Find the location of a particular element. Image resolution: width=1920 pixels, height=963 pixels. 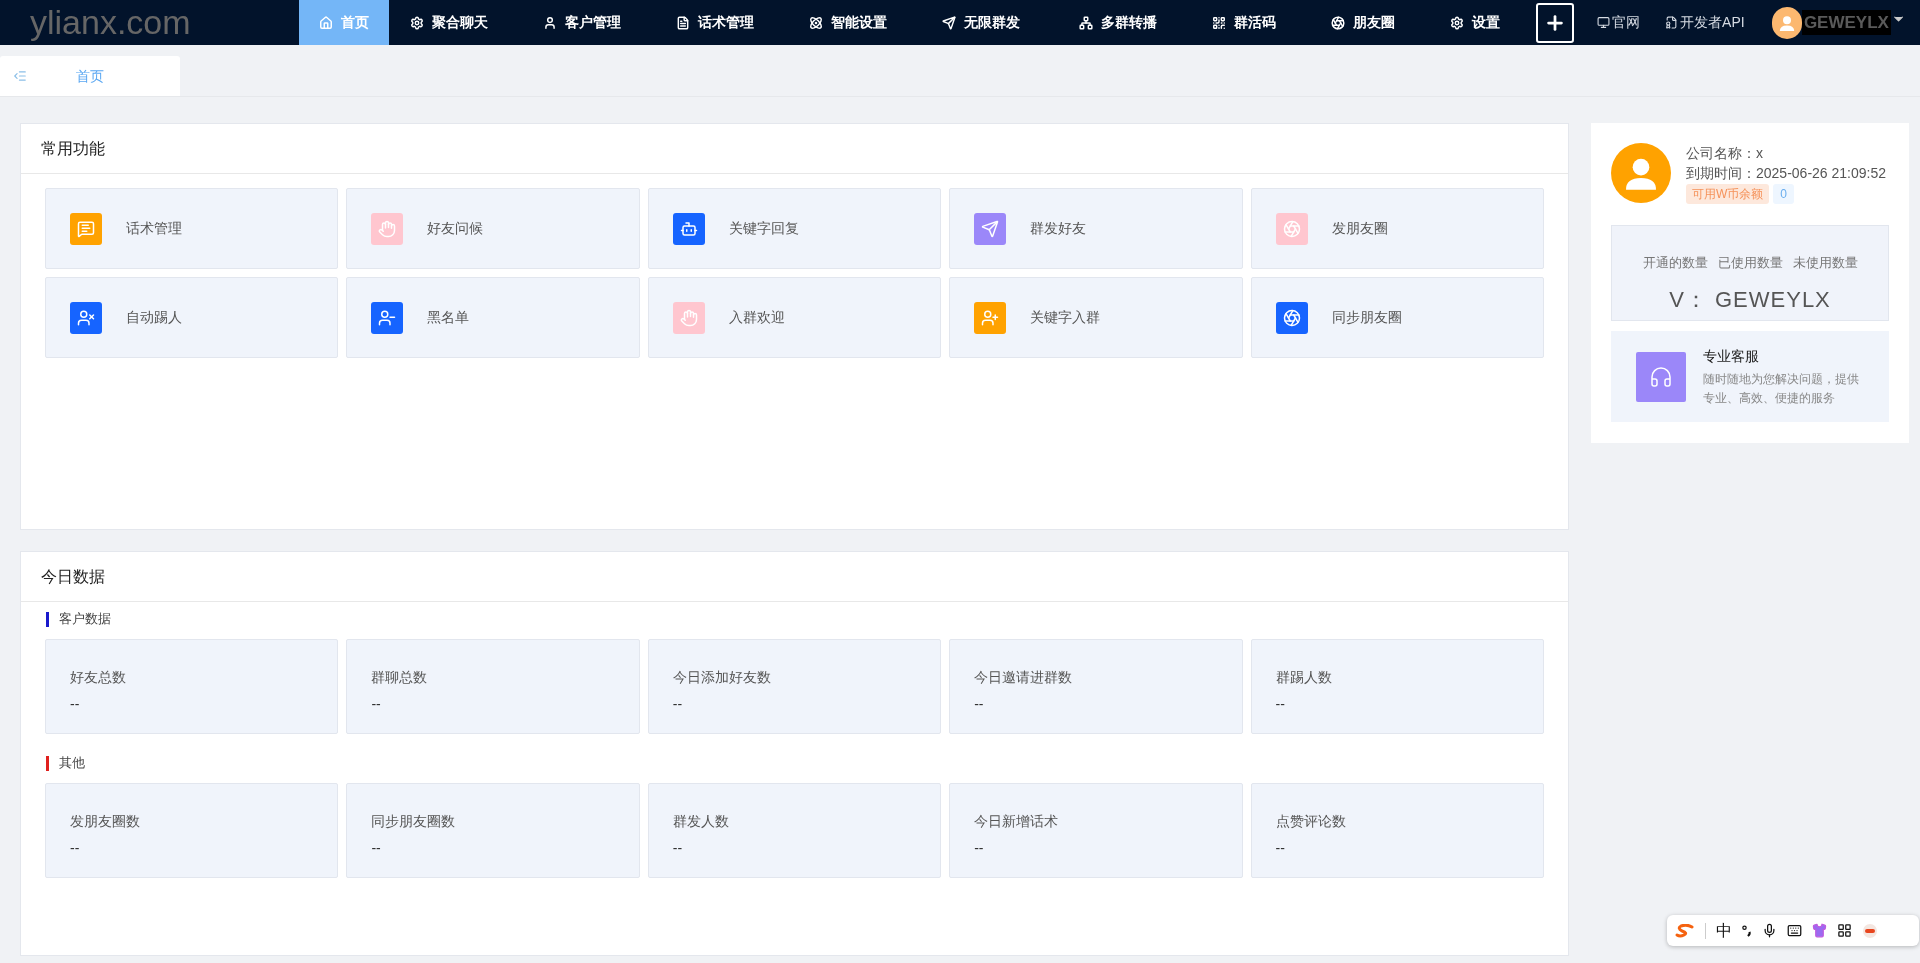

function-tile: 好友问候 is located at coordinates (493, 228).